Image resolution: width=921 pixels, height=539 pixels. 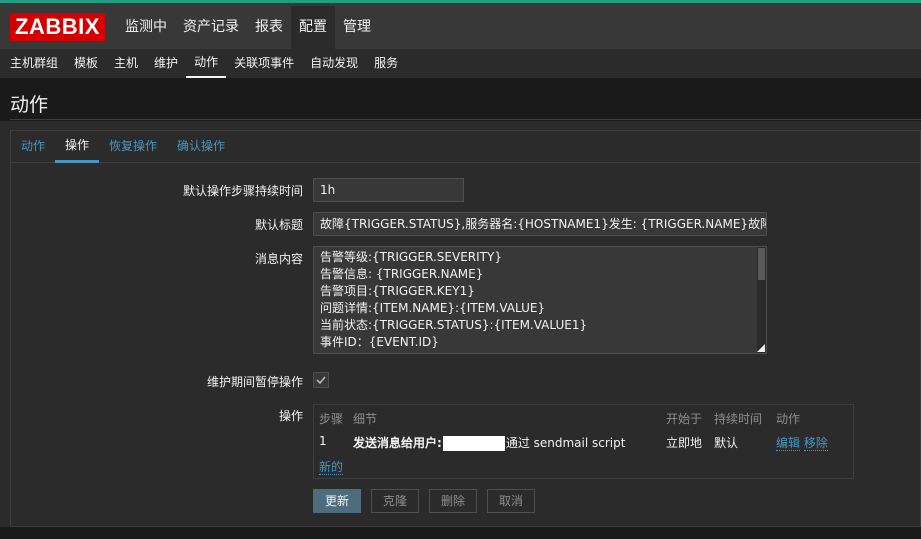 What do you see at coordinates (323, 441) in the screenshot?
I see `operation-step: 1` at bounding box center [323, 441].